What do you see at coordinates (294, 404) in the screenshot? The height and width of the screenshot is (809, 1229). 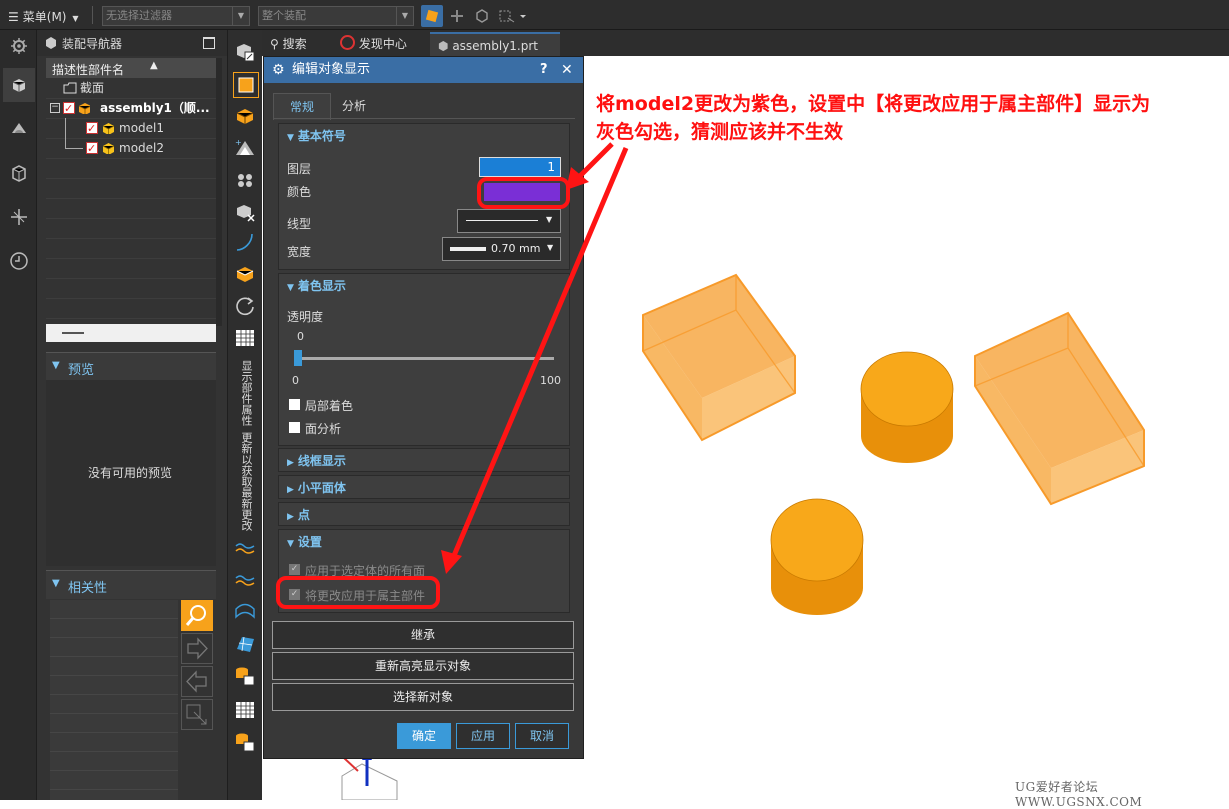 I see `partial-shading-checkbox` at bounding box center [294, 404].